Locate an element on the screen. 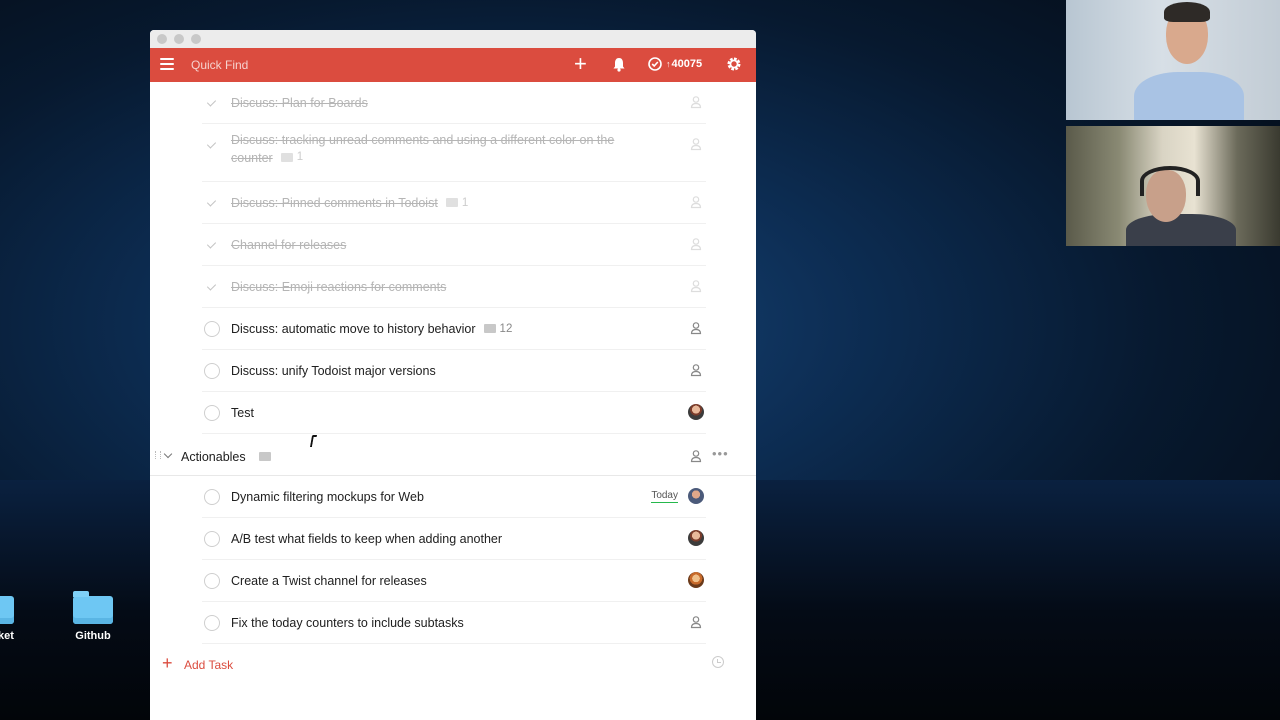  desktop-icon-label: Github is located at coordinates (93, 636).